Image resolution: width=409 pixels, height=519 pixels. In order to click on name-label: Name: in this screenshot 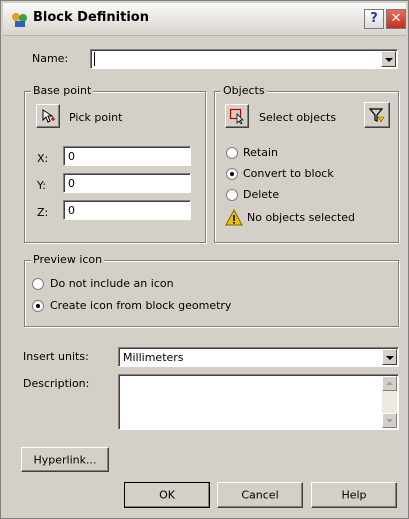, I will do `click(50, 58)`.